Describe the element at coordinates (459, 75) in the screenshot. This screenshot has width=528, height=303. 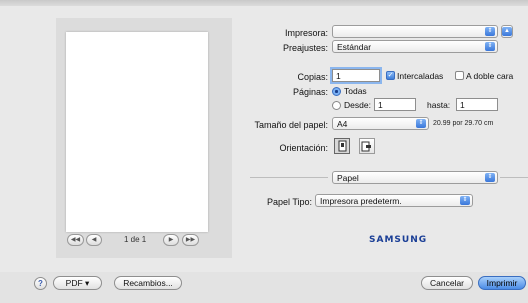
I see `two-sided-checkbox` at that location.